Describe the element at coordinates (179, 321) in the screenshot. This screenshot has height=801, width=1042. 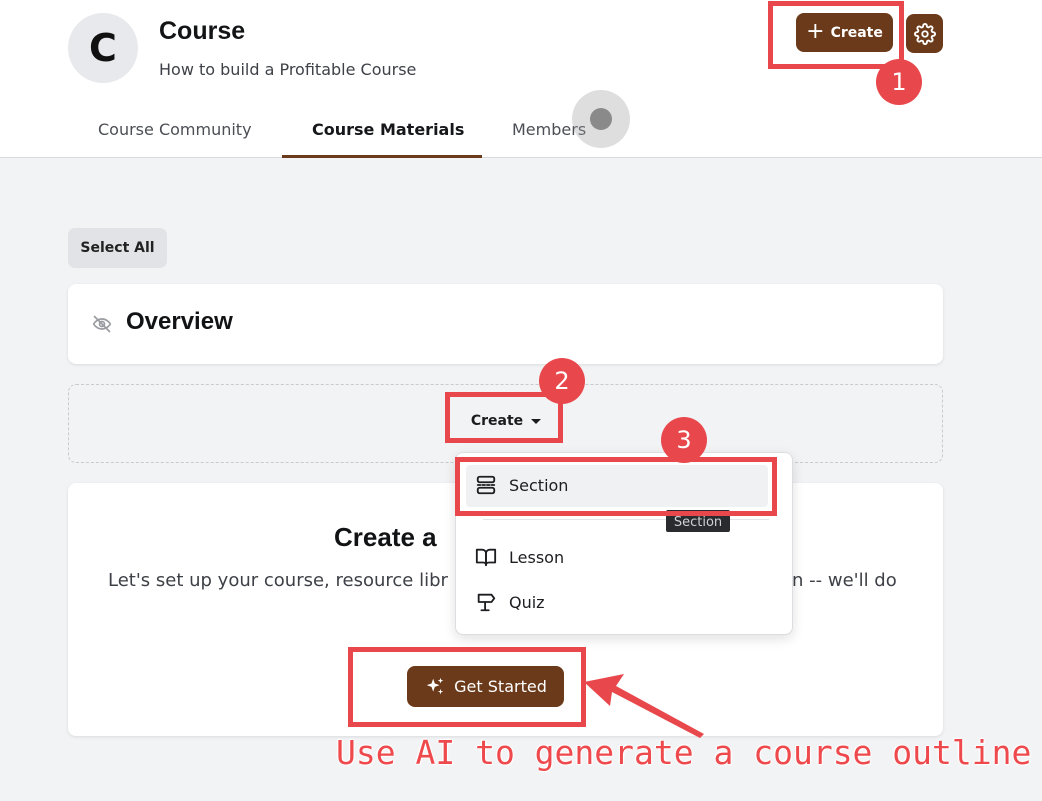
I see `overview-title: Overview` at that location.